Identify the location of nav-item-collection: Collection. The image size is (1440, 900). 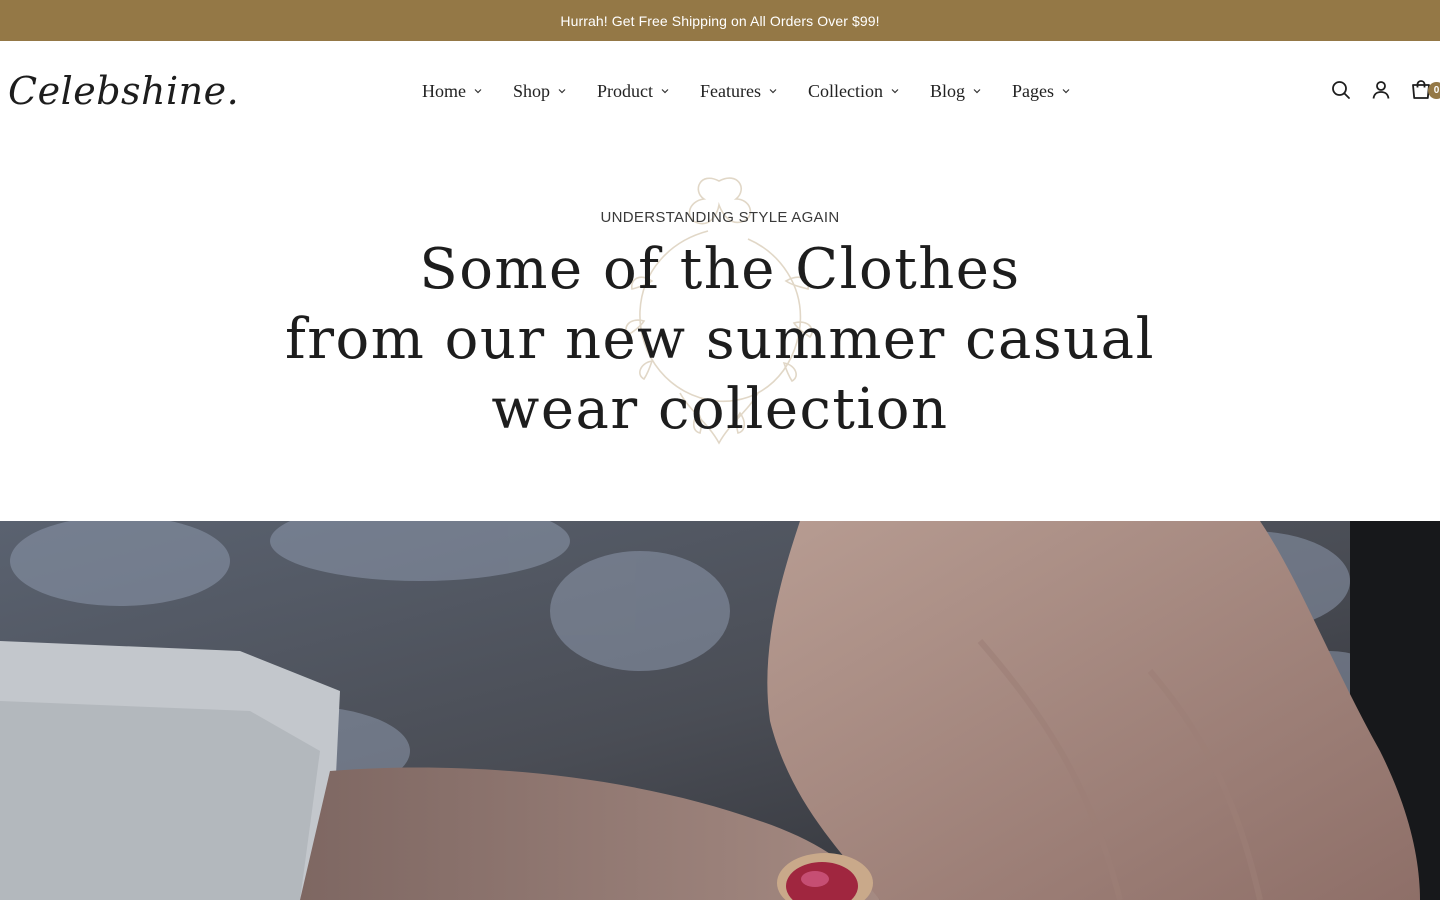
(854, 91).